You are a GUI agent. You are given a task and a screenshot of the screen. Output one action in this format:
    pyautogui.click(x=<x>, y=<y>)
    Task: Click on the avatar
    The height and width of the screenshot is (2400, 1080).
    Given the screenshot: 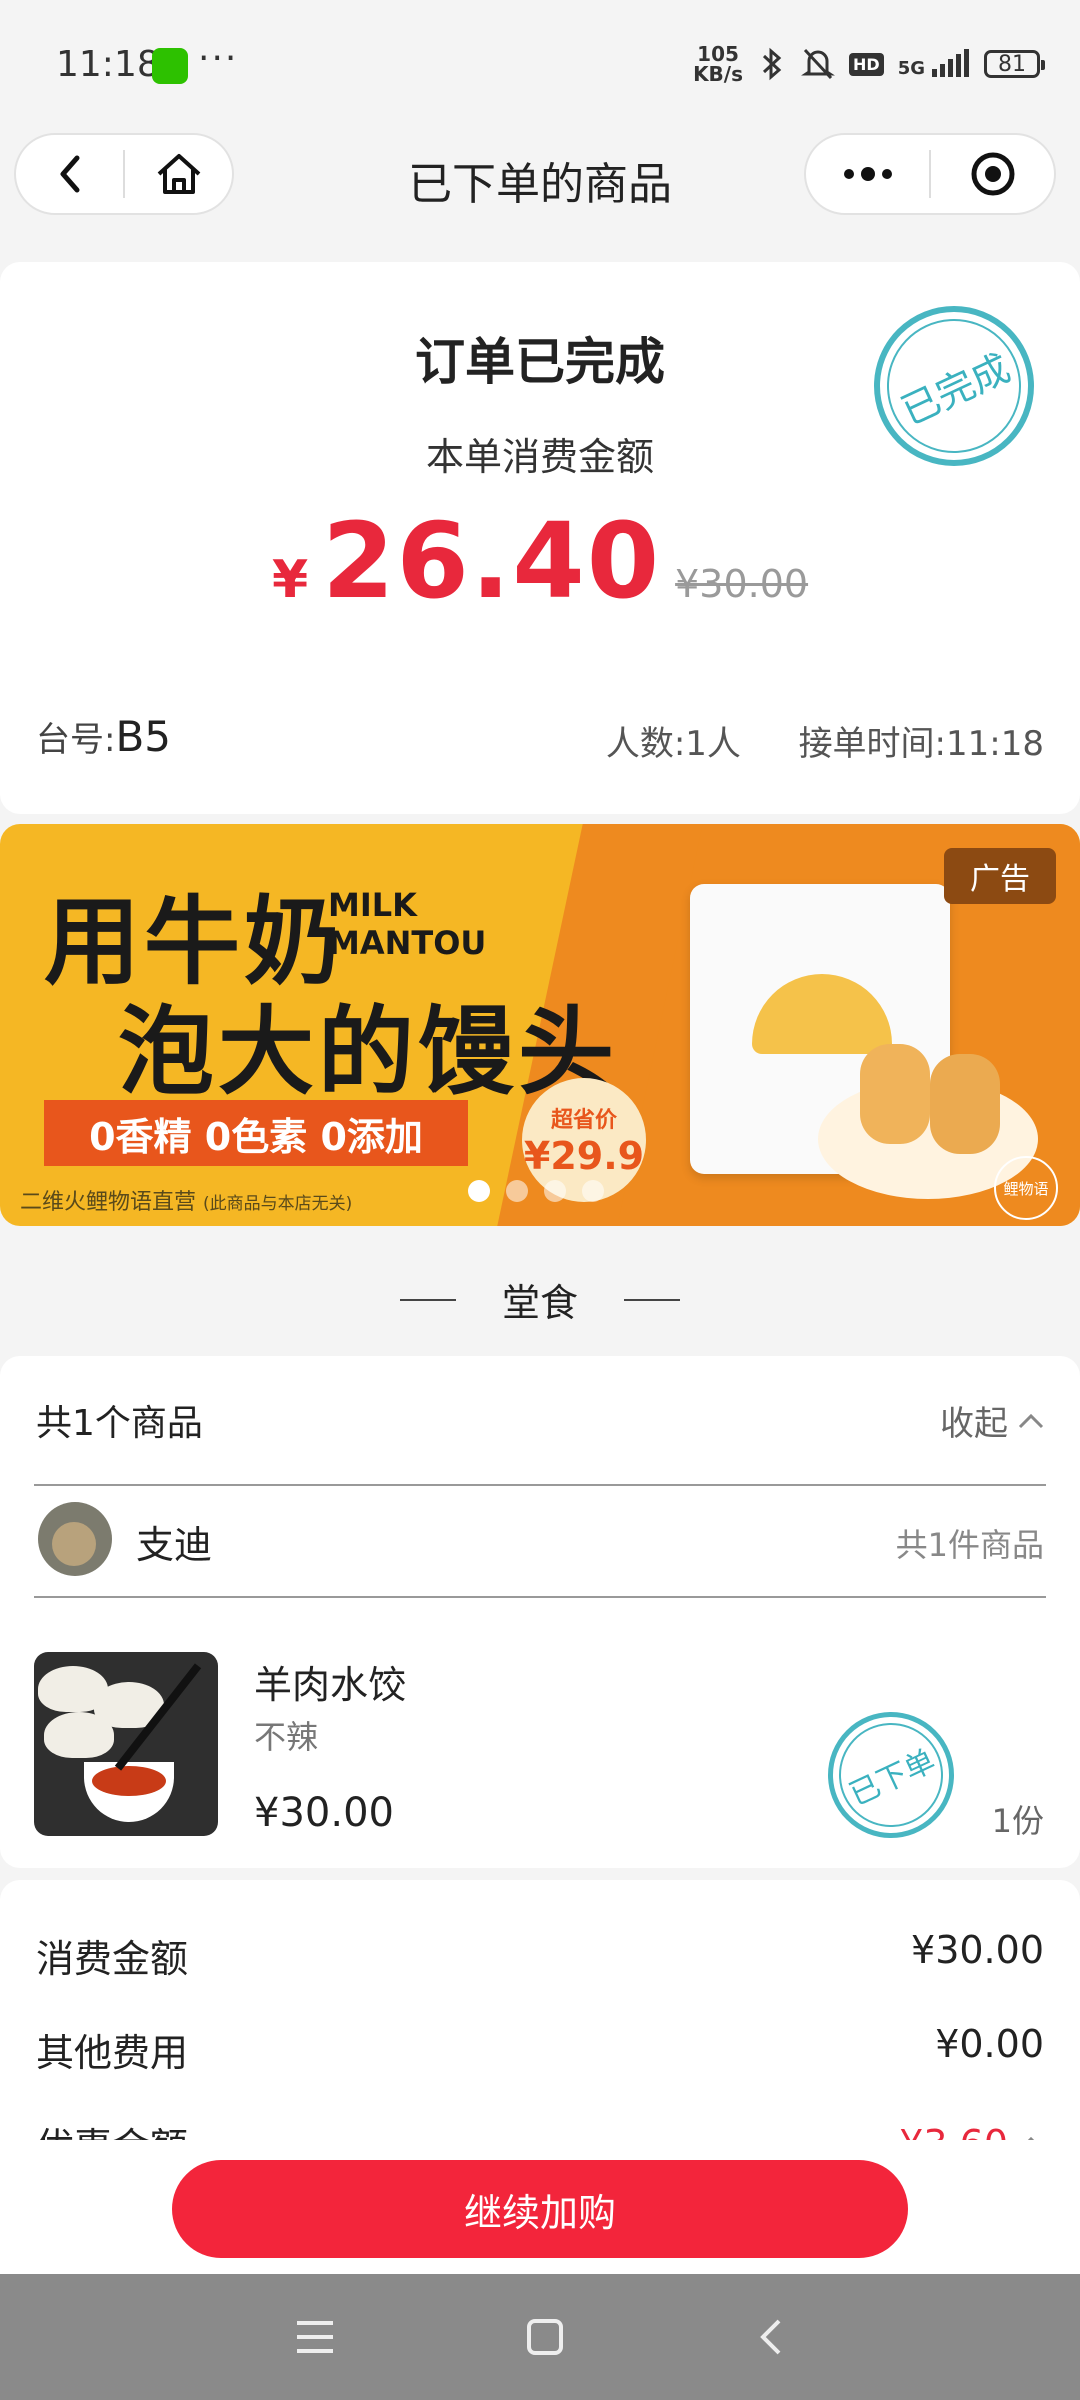 What is the action you would take?
    pyautogui.click(x=75, y=1539)
    